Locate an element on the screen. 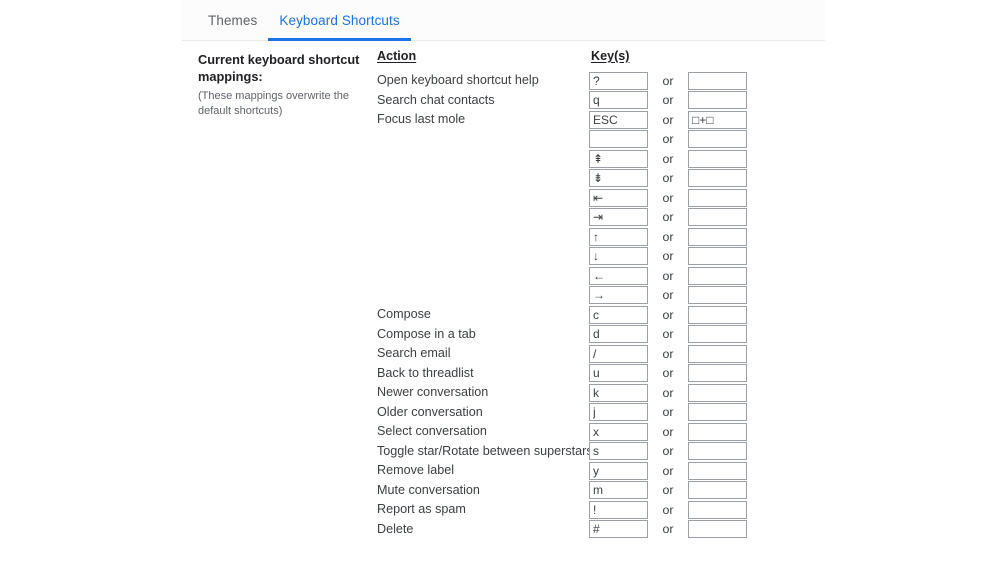 This screenshot has width=1007, height=565. shortcut-row: Back to threadlist or is located at coordinates (597, 374).